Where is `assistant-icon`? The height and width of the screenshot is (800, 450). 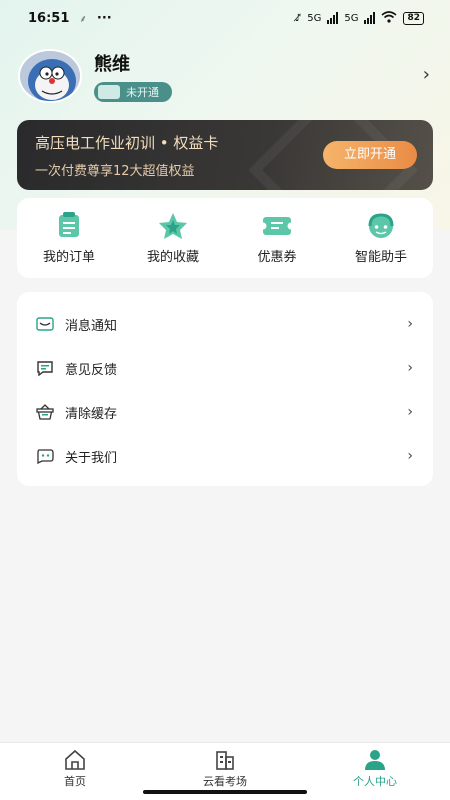
assistant-icon is located at coordinates (381, 226).